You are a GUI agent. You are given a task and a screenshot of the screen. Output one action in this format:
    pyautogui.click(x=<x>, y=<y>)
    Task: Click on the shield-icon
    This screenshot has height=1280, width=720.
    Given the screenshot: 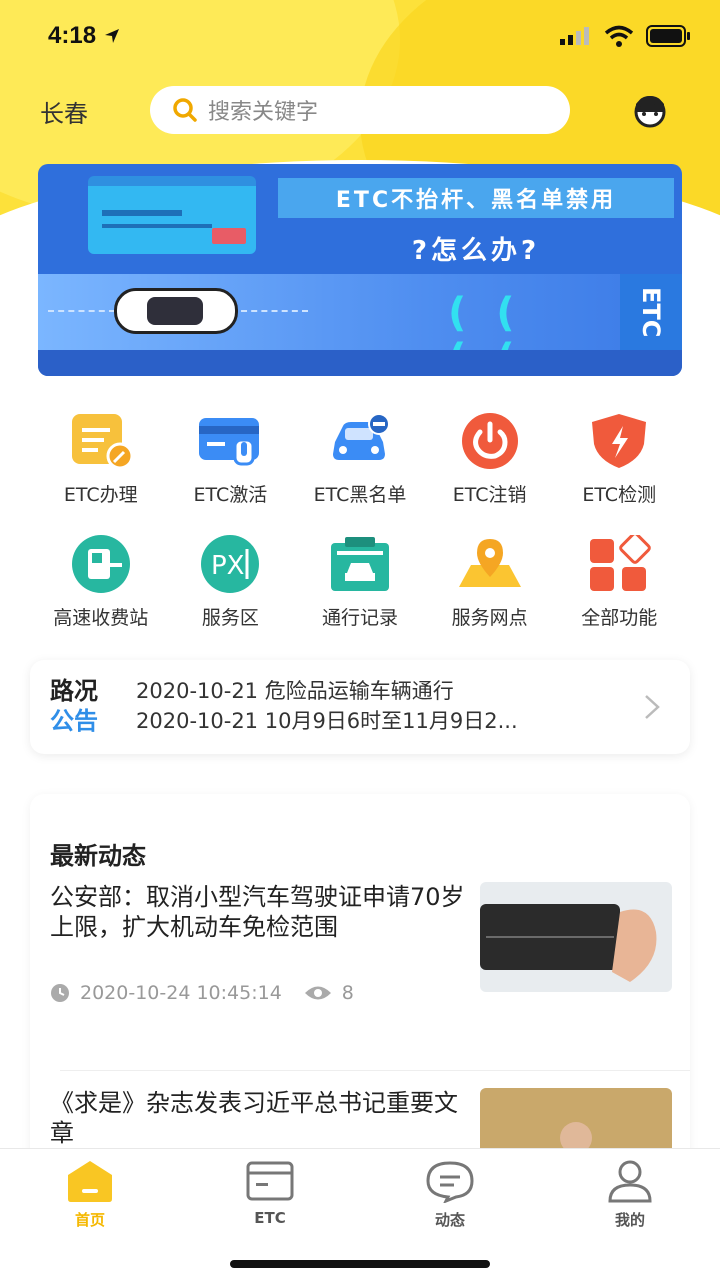 What is the action you would take?
    pyautogui.click(x=619, y=441)
    